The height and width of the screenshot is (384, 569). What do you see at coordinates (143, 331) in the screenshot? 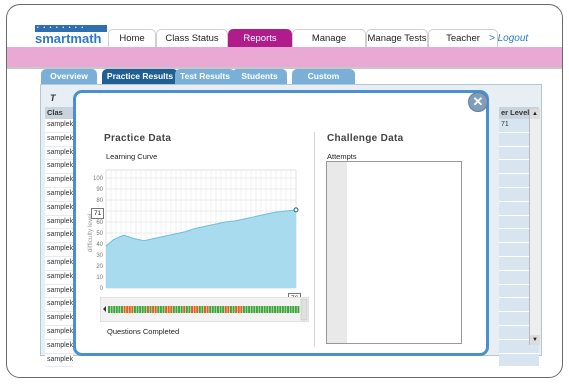
I see `questions-completed-label: Questions Completed` at bounding box center [143, 331].